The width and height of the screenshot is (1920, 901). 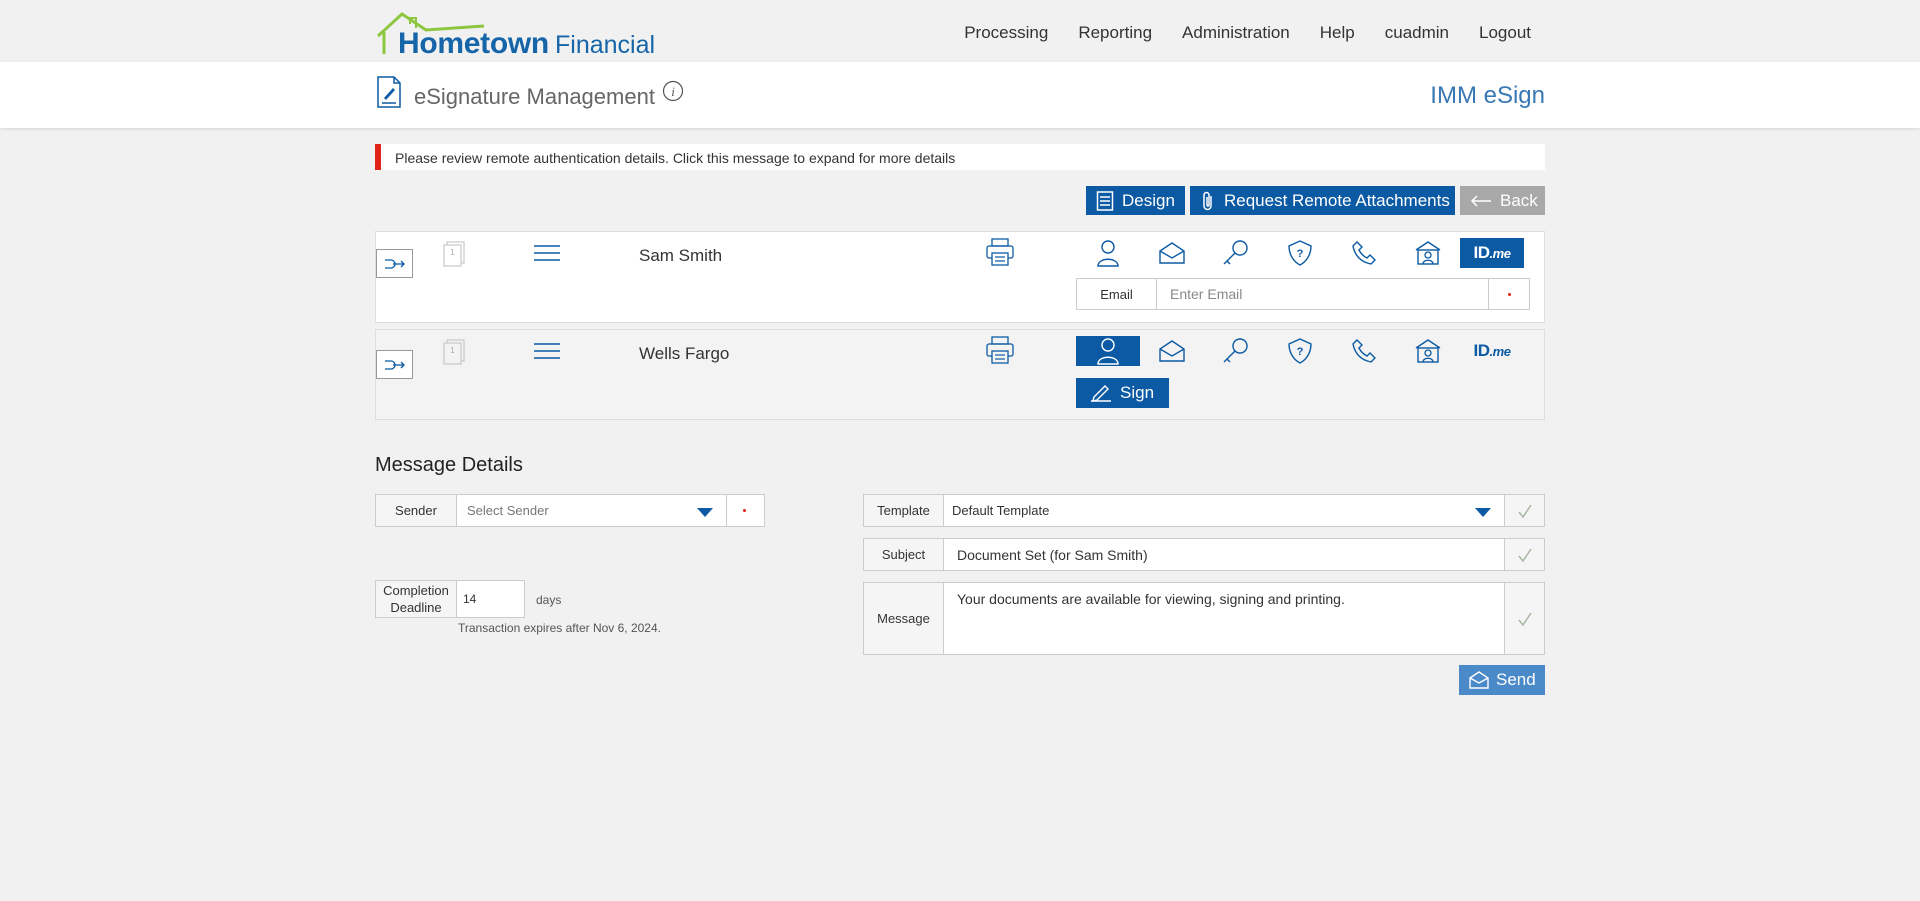 What do you see at coordinates (1115, 33) in the screenshot?
I see `nav-reporting: Reporting` at bounding box center [1115, 33].